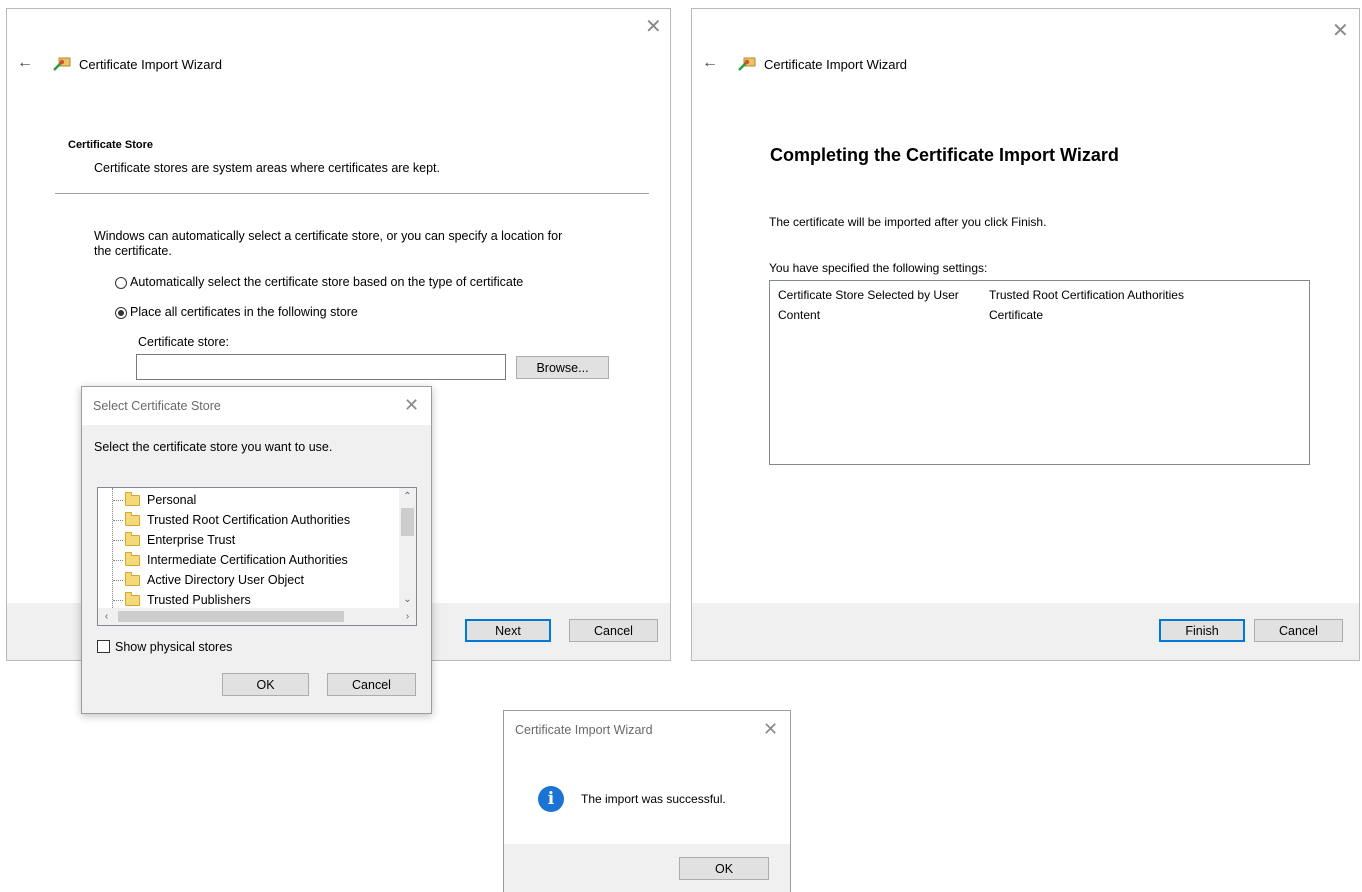 Image resolution: width=1362 pixels, height=892 pixels. What do you see at coordinates (133, 251) in the screenshot?
I see `intro-line-2: the certificate.` at bounding box center [133, 251].